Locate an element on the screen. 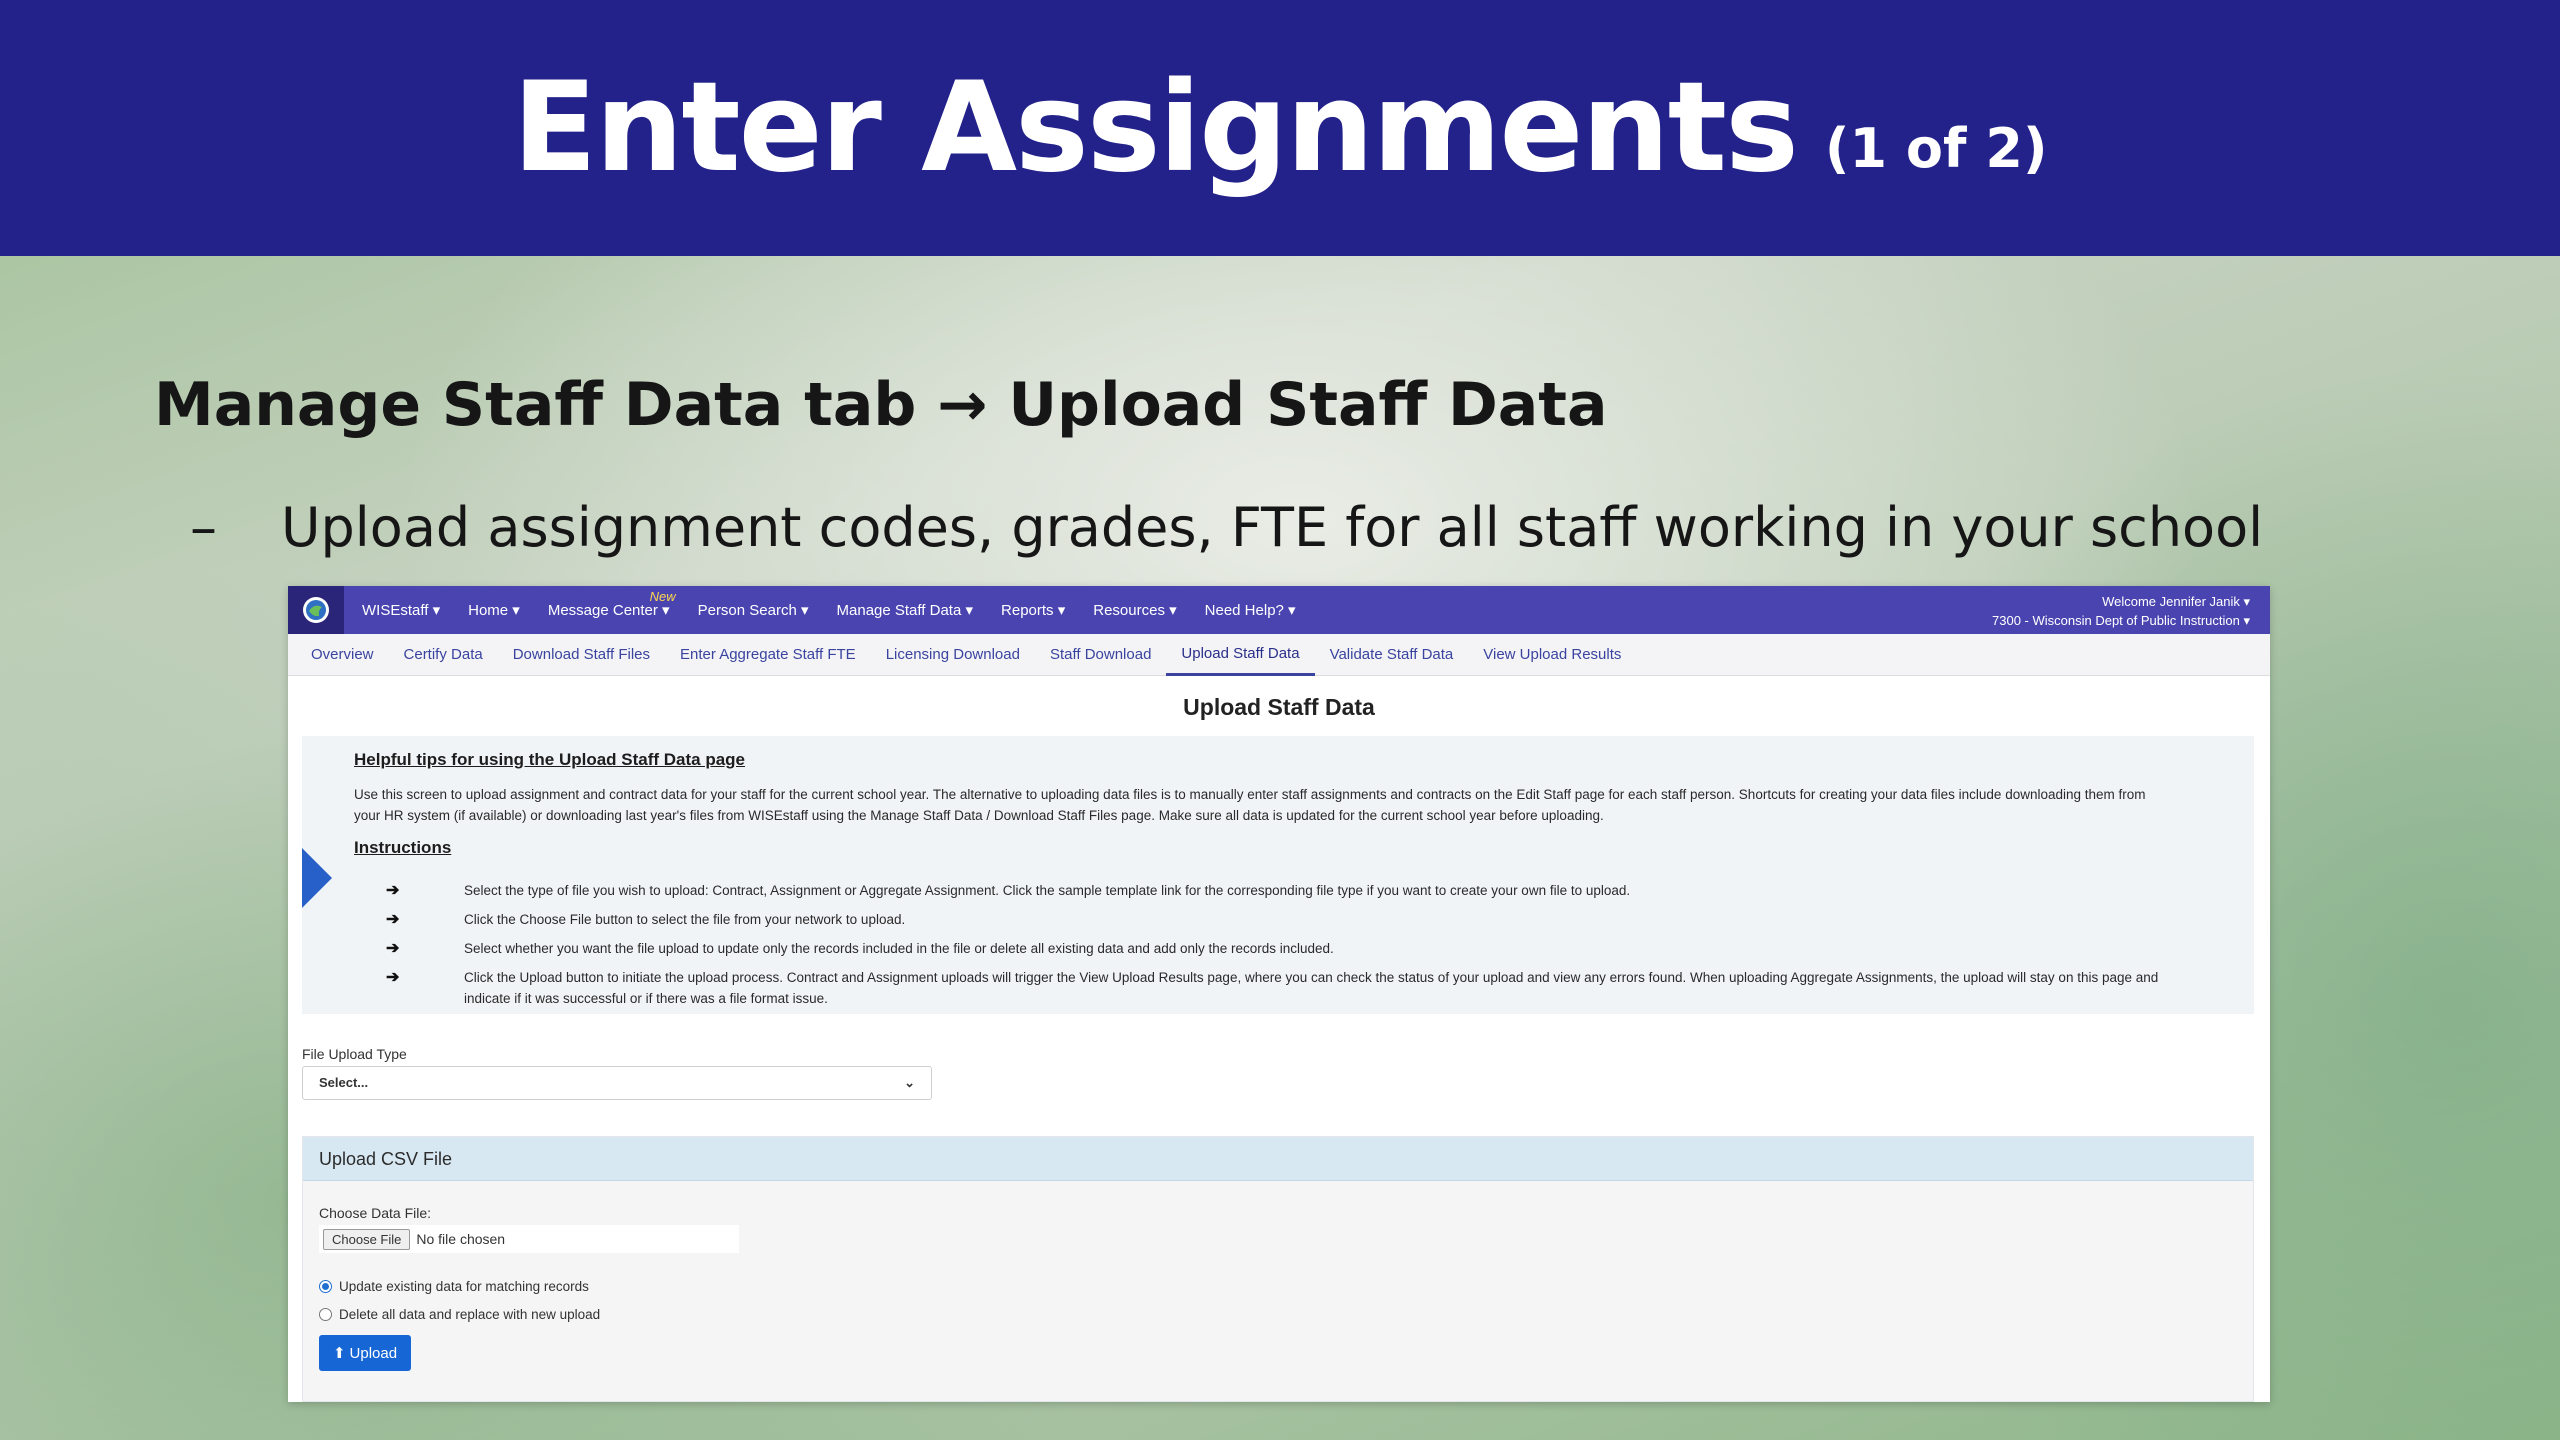 This screenshot has height=1440, width=2560. nav-person-search: Person Search ▾ is located at coordinates (753, 610).